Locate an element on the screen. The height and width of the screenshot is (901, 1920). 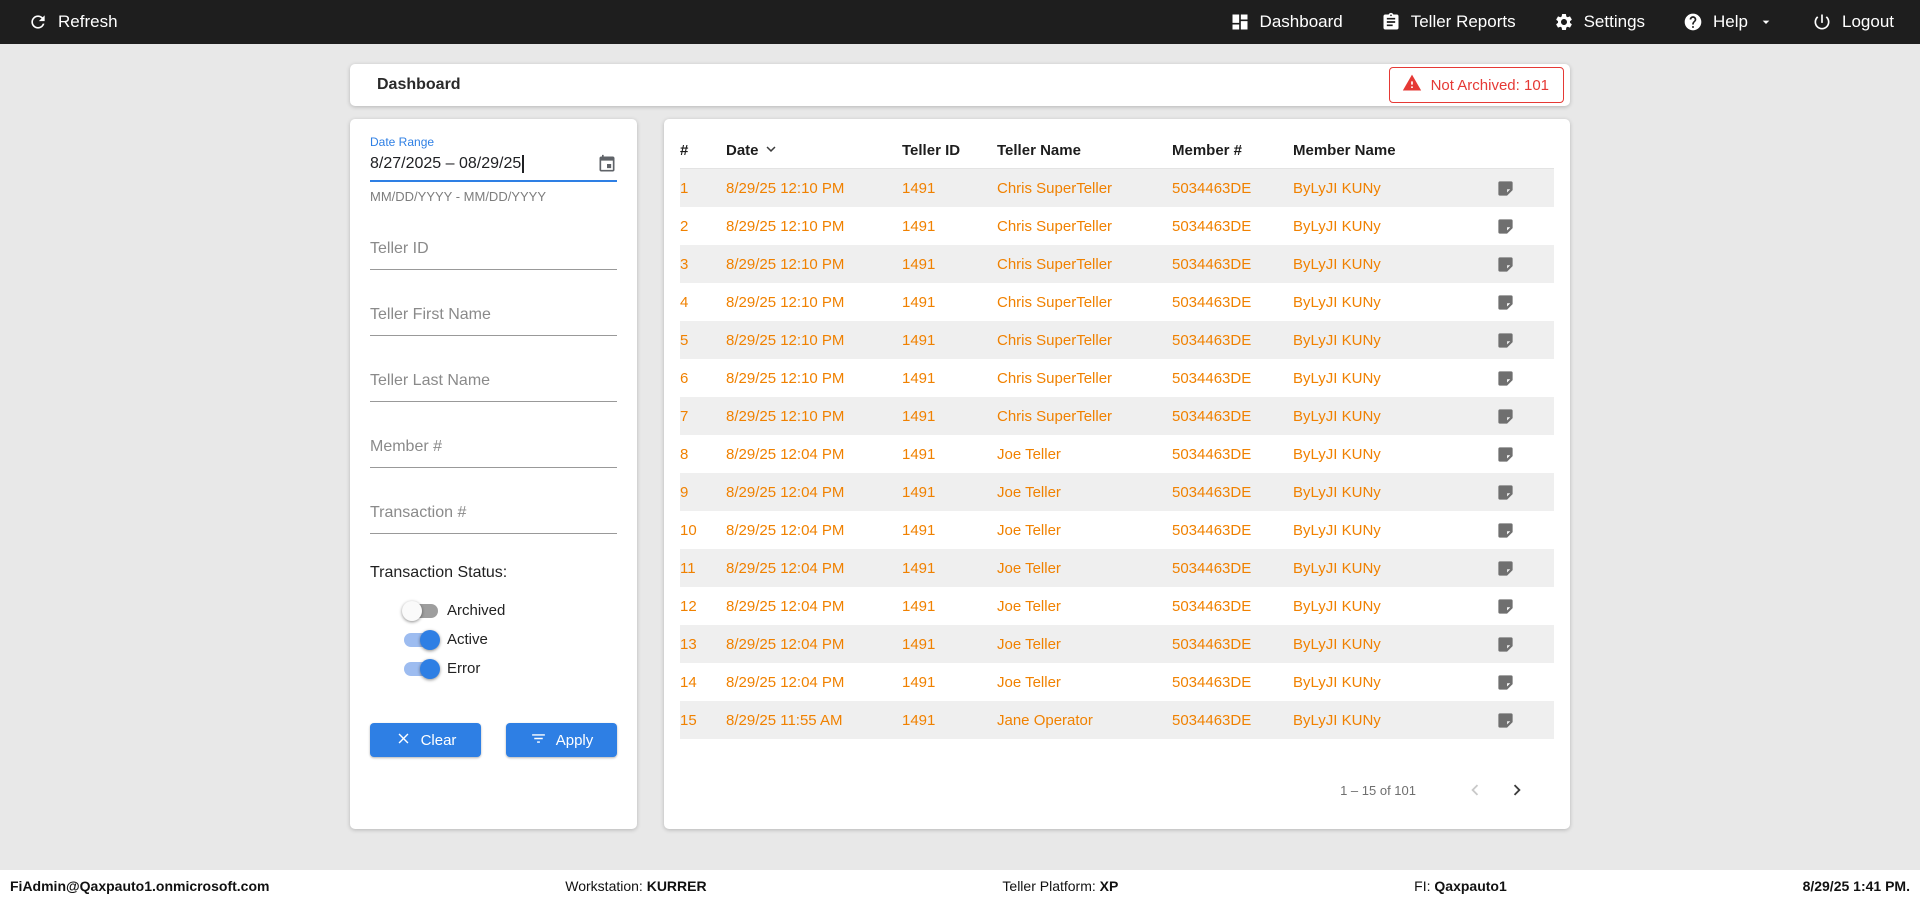
teller-last-name-input is located at coordinates (493, 384).